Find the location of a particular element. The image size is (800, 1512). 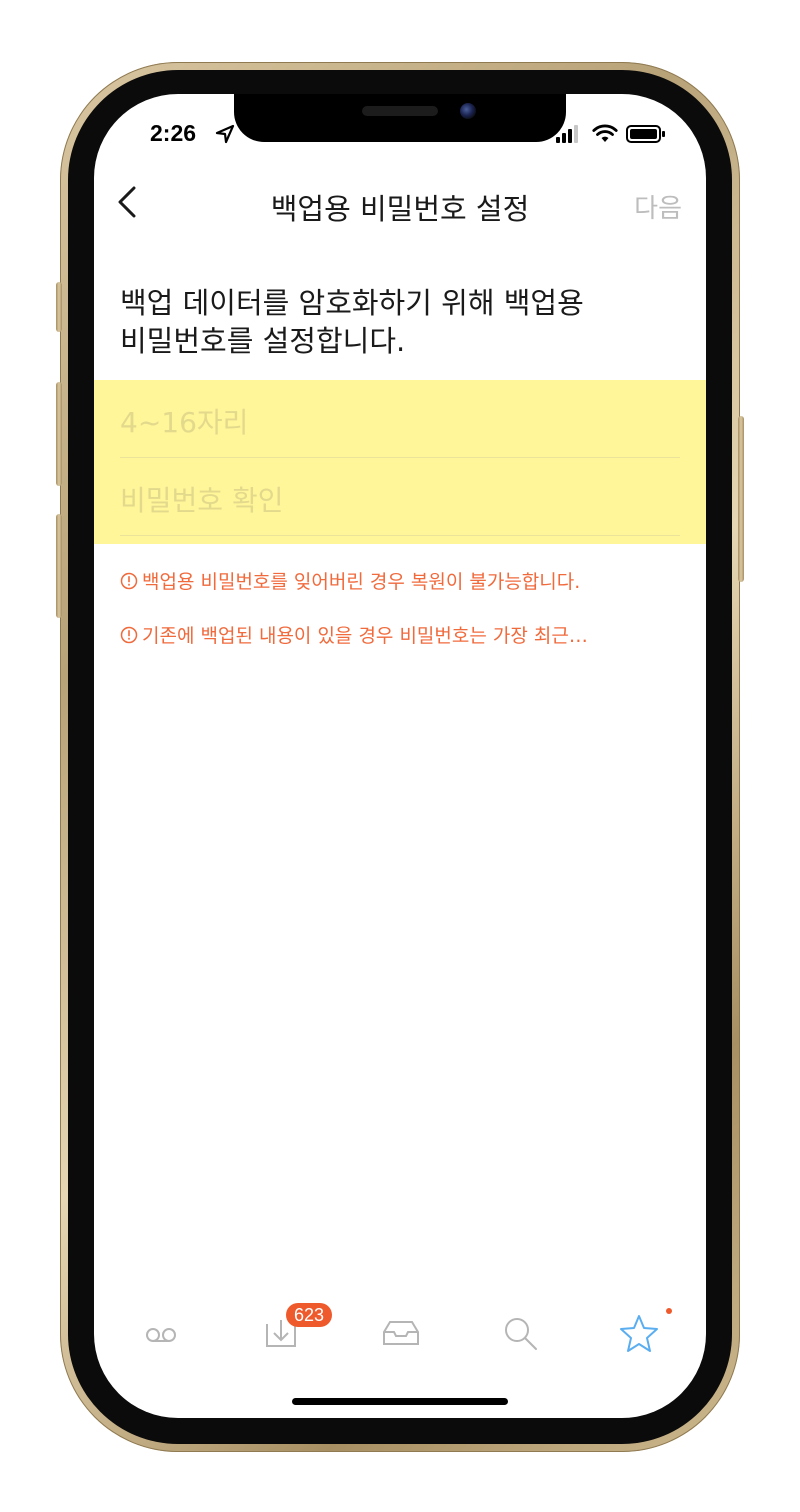

password-confirm-input is located at coordinates (400, 500).